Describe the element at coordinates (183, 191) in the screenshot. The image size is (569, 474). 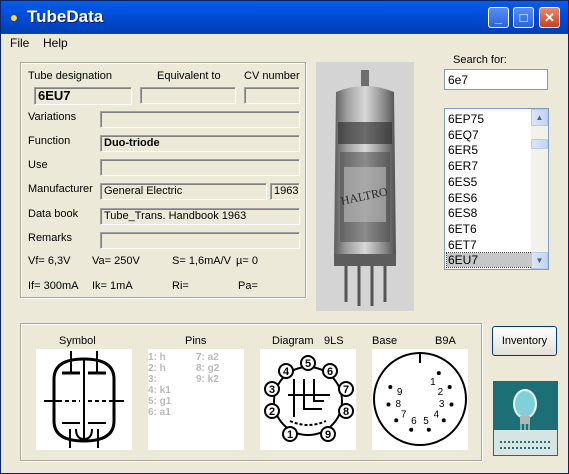
I see `manufacturer-field: General Electric` at that location.